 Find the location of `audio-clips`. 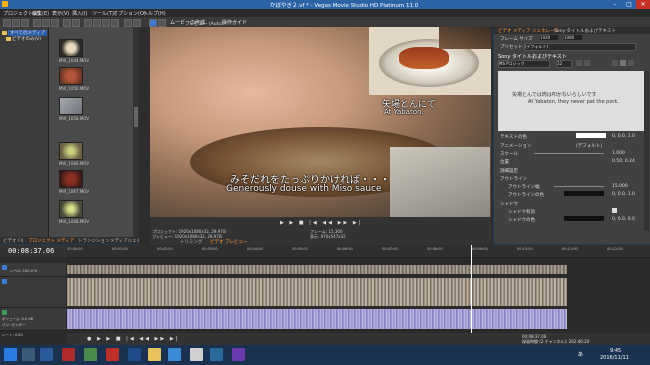

audio-clips is located at coordinates (317, 319).